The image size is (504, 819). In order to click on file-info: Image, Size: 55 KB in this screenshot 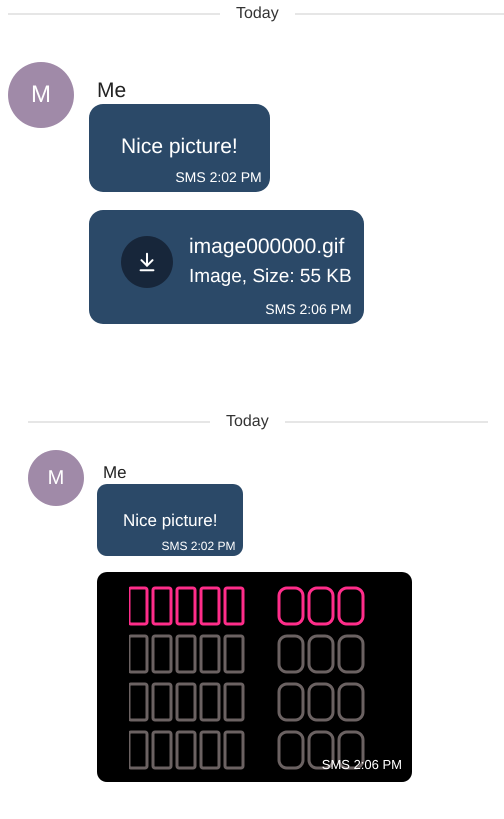, I will do `click(270, 277)`.